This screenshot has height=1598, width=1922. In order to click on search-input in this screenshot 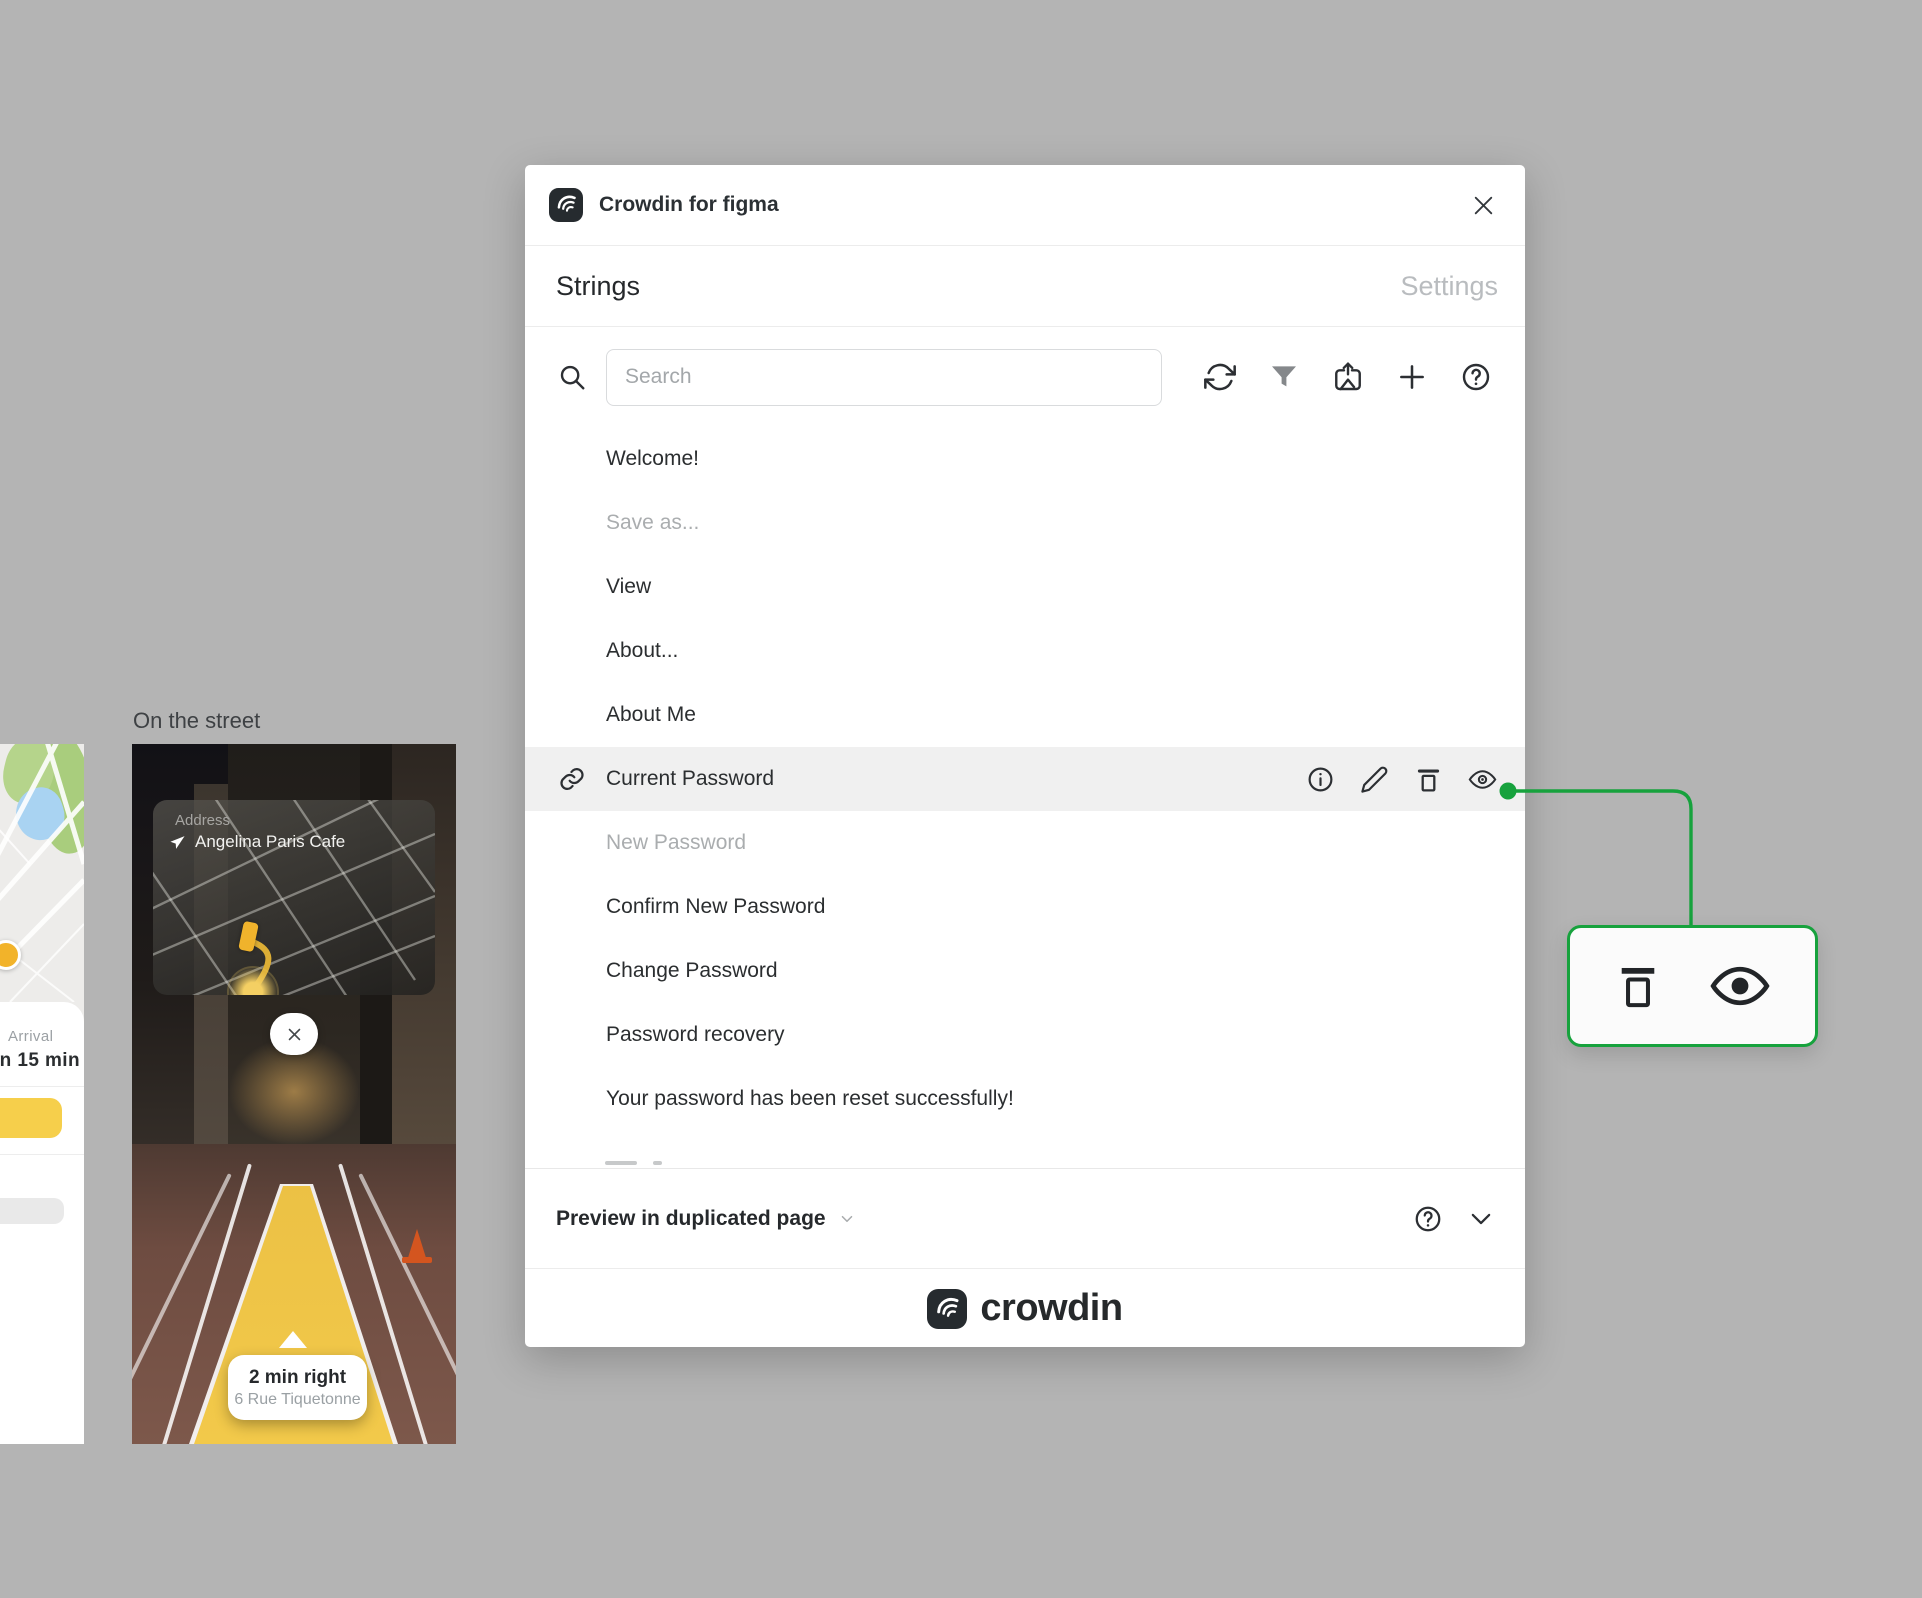, I will do `click(884, 377)`.